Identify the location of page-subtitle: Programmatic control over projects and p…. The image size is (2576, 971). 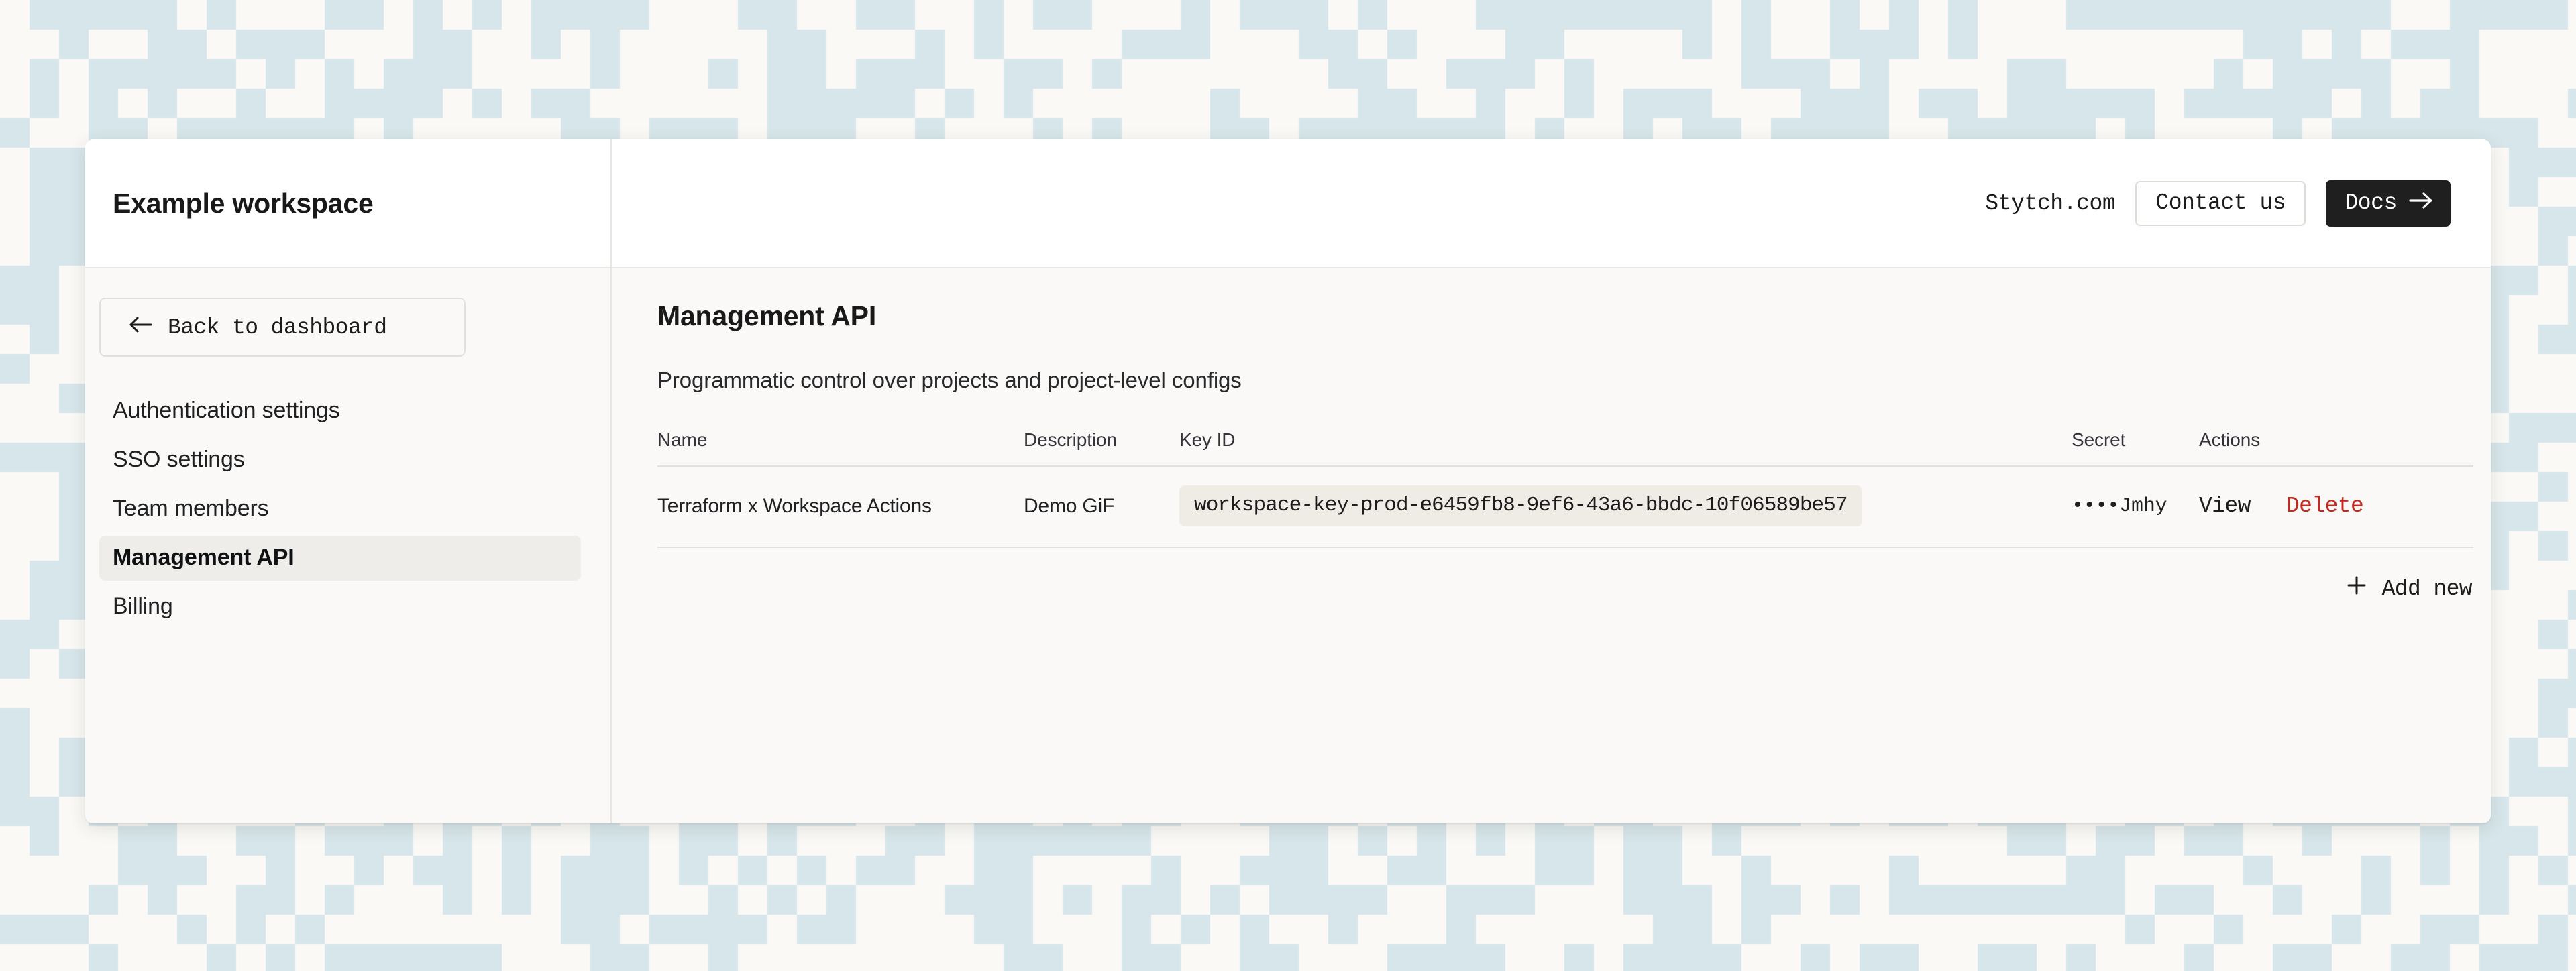
(949, 379).